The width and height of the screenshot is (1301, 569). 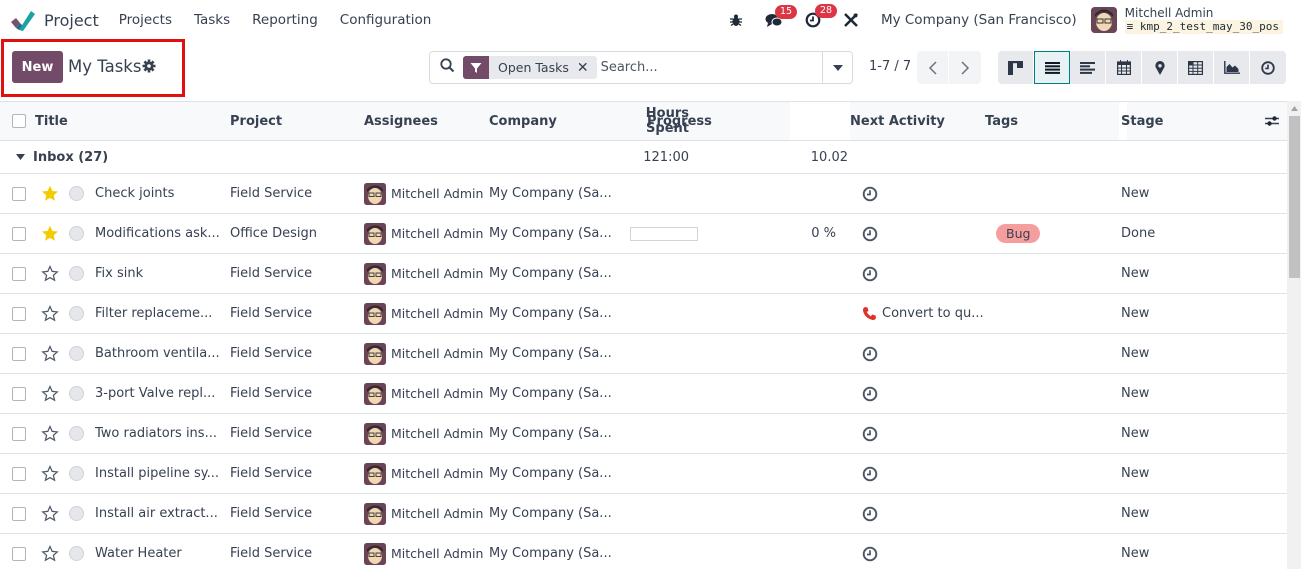 I want to click on pager-previous-button, so click(x=933, y=67).